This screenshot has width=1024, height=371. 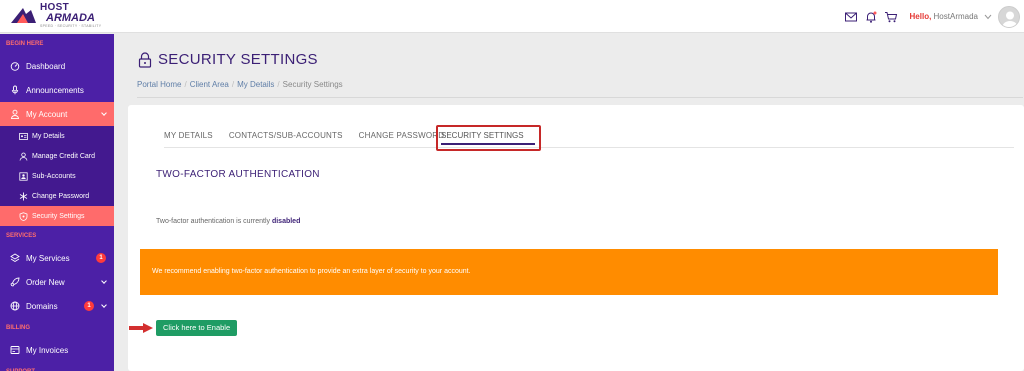 I want to click on sidebar-section-begin-here: BEGIN HERE, so click(x=57, y=44).